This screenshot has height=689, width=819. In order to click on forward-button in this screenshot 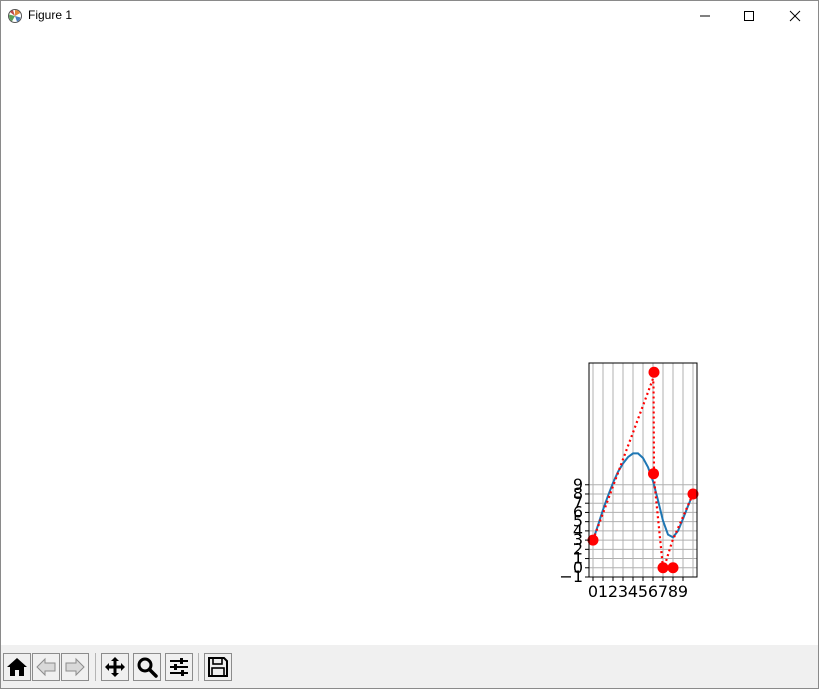, I will do `click(75, 667)`.